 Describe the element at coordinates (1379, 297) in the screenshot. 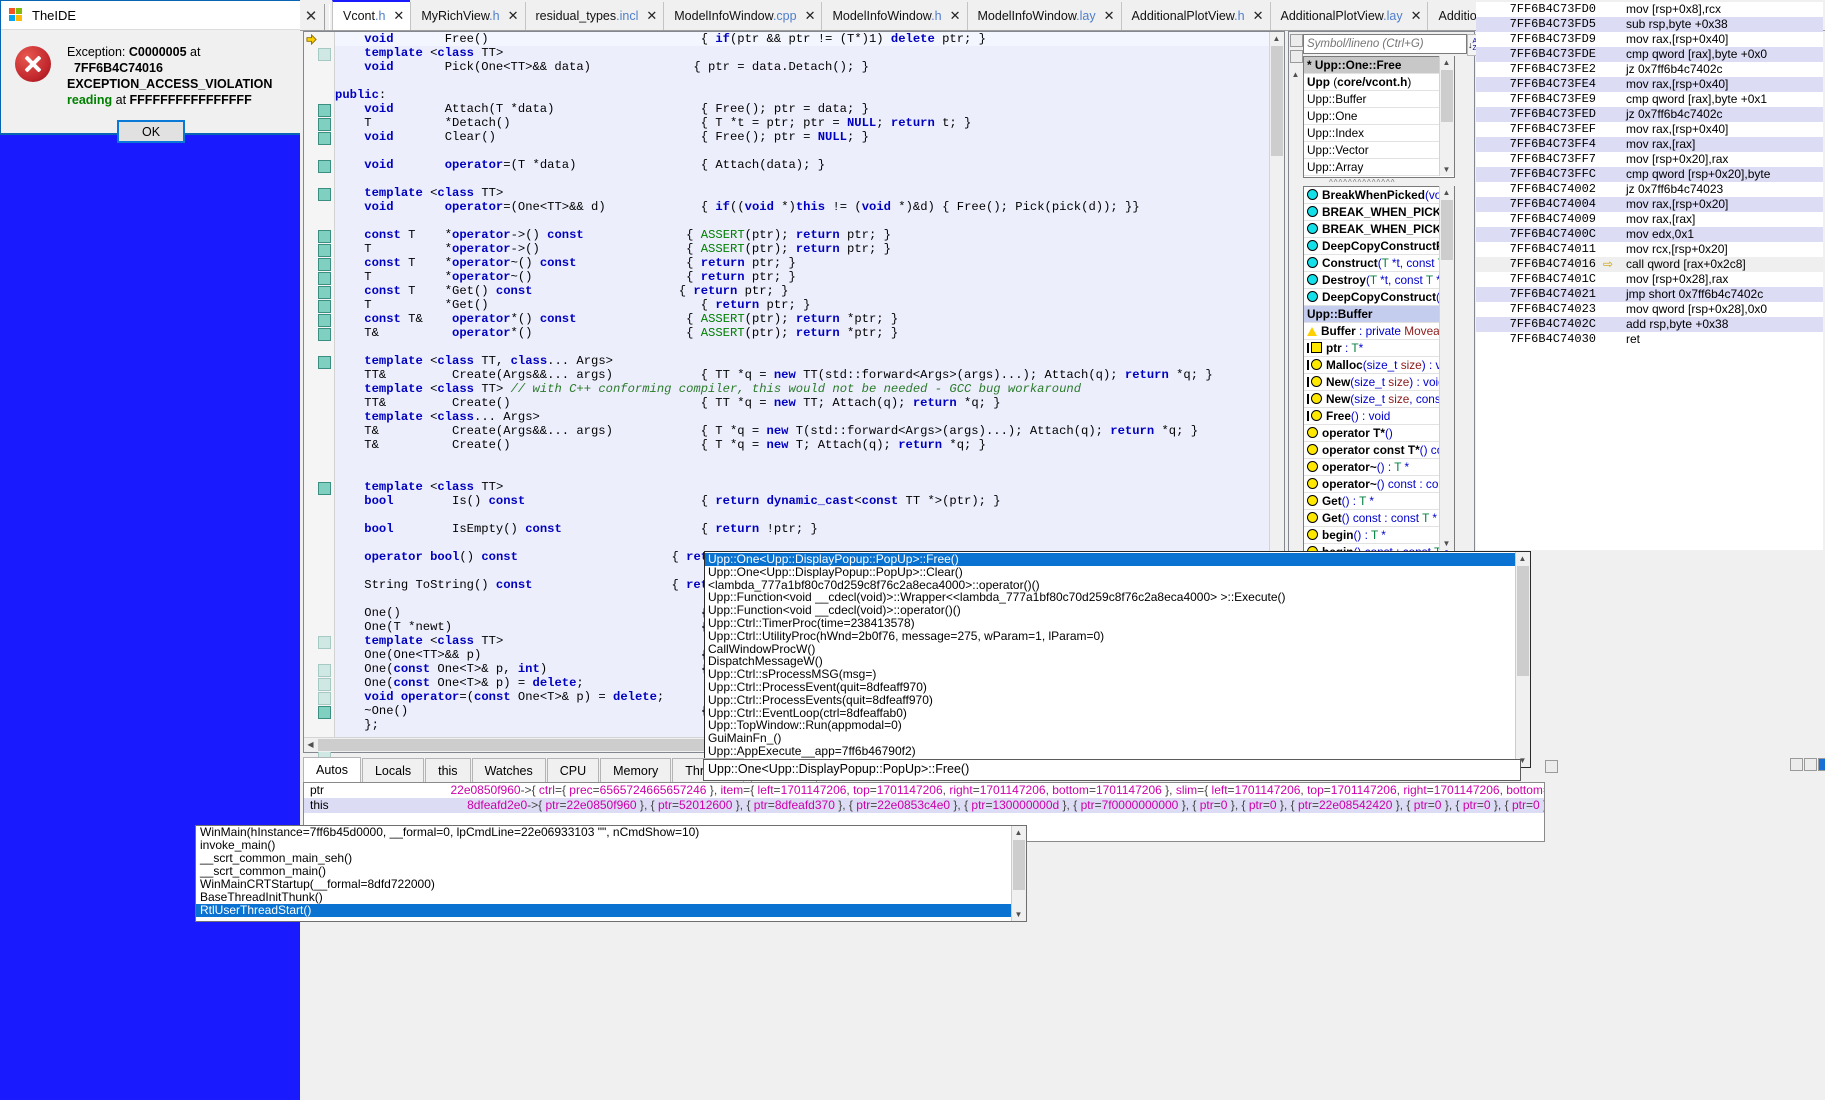

I see `member-item: DeepCopyConstruct(T *` at that location.